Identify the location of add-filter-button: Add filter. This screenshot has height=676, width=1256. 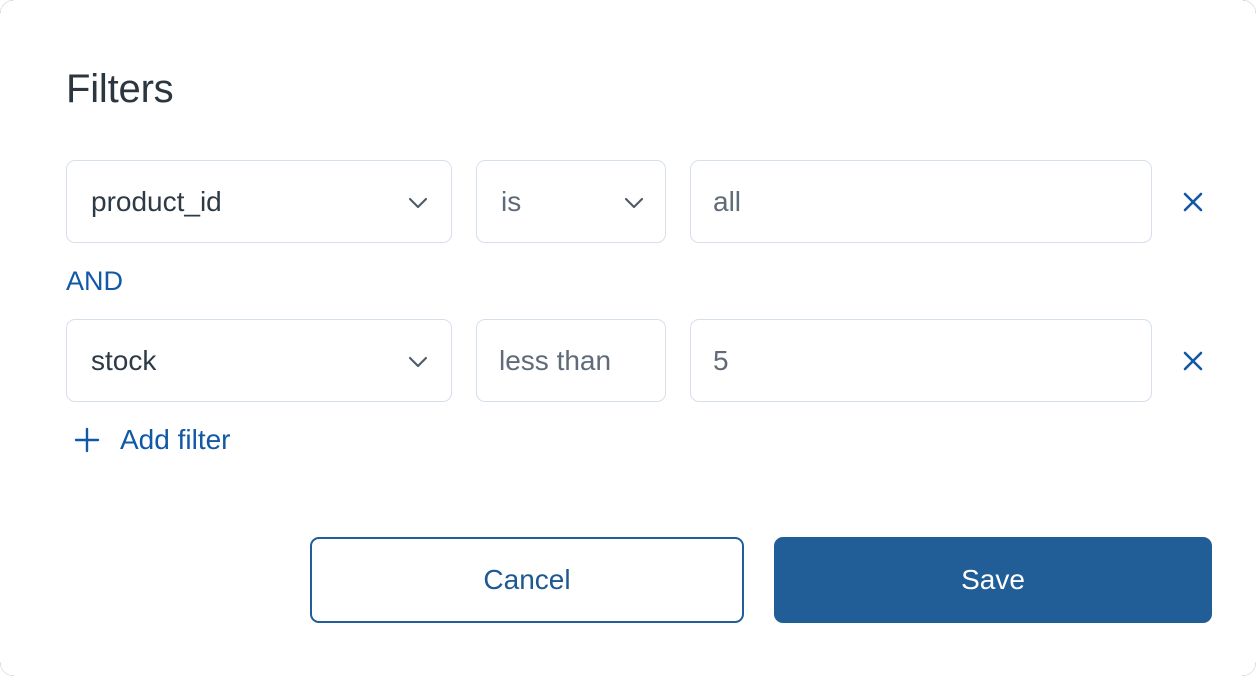
(151, 440).